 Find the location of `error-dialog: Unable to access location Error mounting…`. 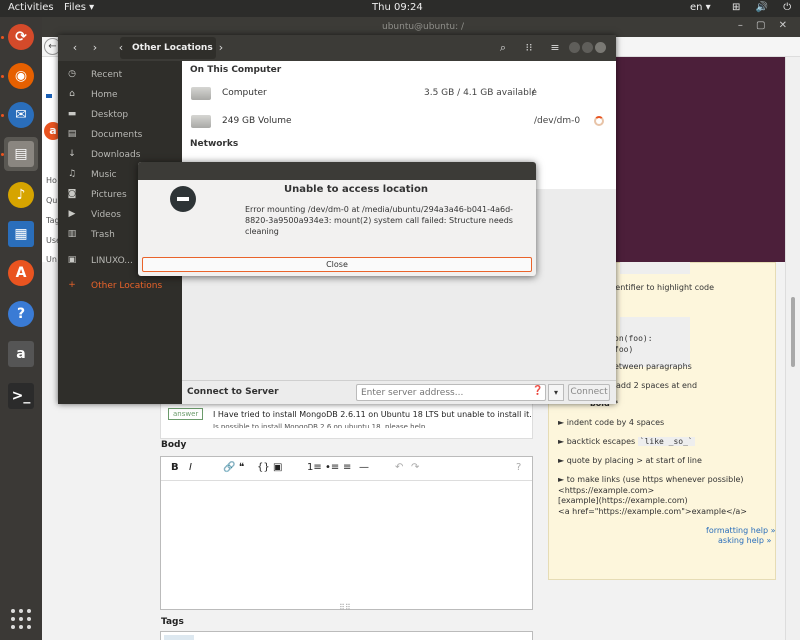

error-dialog: Unable to access location Error mounting… is located at coordinates (337, 219).